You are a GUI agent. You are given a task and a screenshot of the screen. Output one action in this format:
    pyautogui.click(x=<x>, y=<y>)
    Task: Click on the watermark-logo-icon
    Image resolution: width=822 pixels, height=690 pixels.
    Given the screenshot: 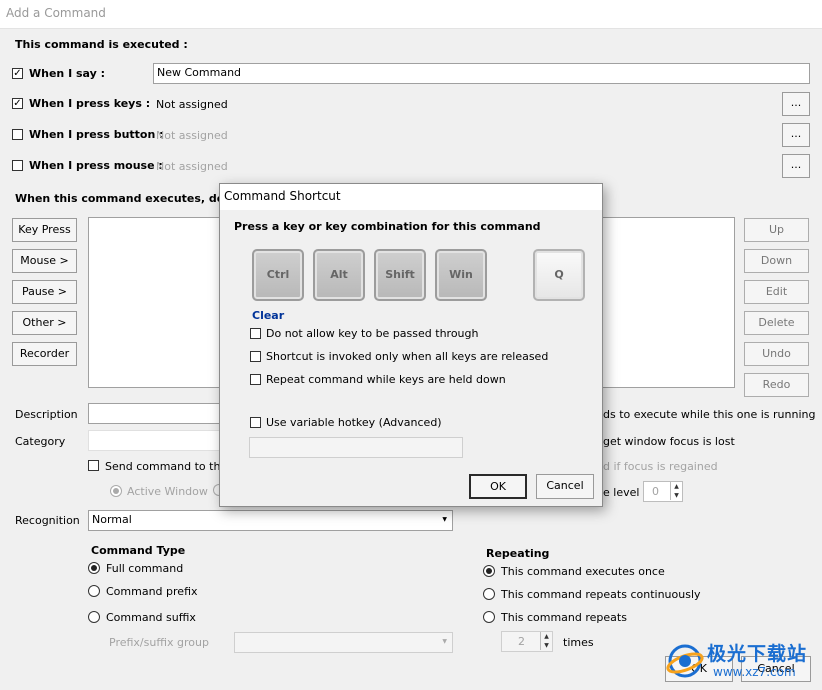 What is the action you would take?
    pyautogui.click(x=685, y=661)
    